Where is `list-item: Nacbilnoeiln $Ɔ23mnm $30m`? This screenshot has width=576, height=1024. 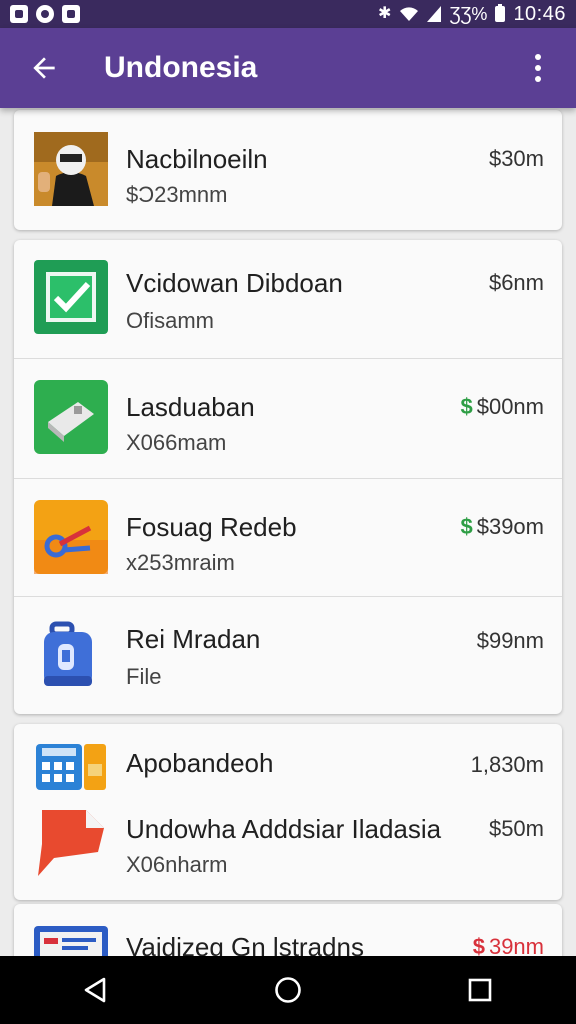 list-item: Nacbilnoeiln $Ɔ23mnm $30m is located at coordinates (288, 170).